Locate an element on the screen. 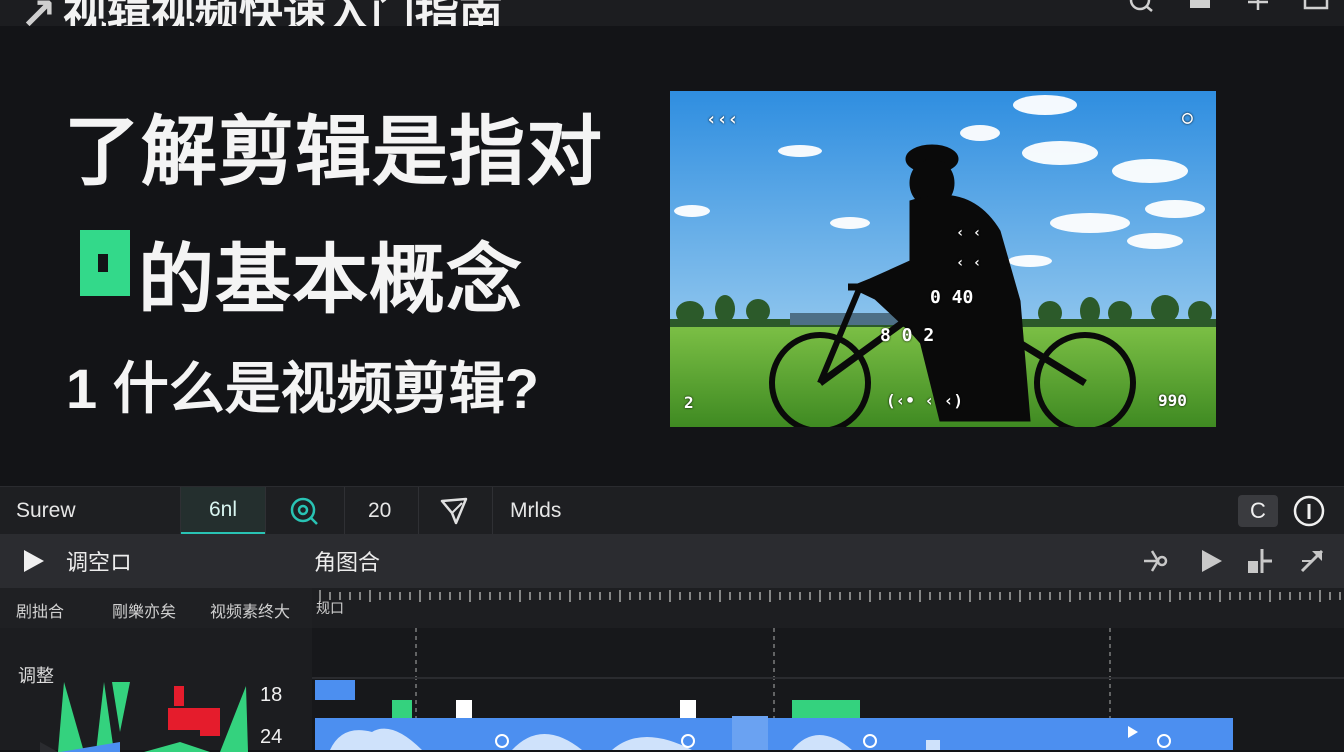  tracks-graphic is located at coordinates (828, 689).